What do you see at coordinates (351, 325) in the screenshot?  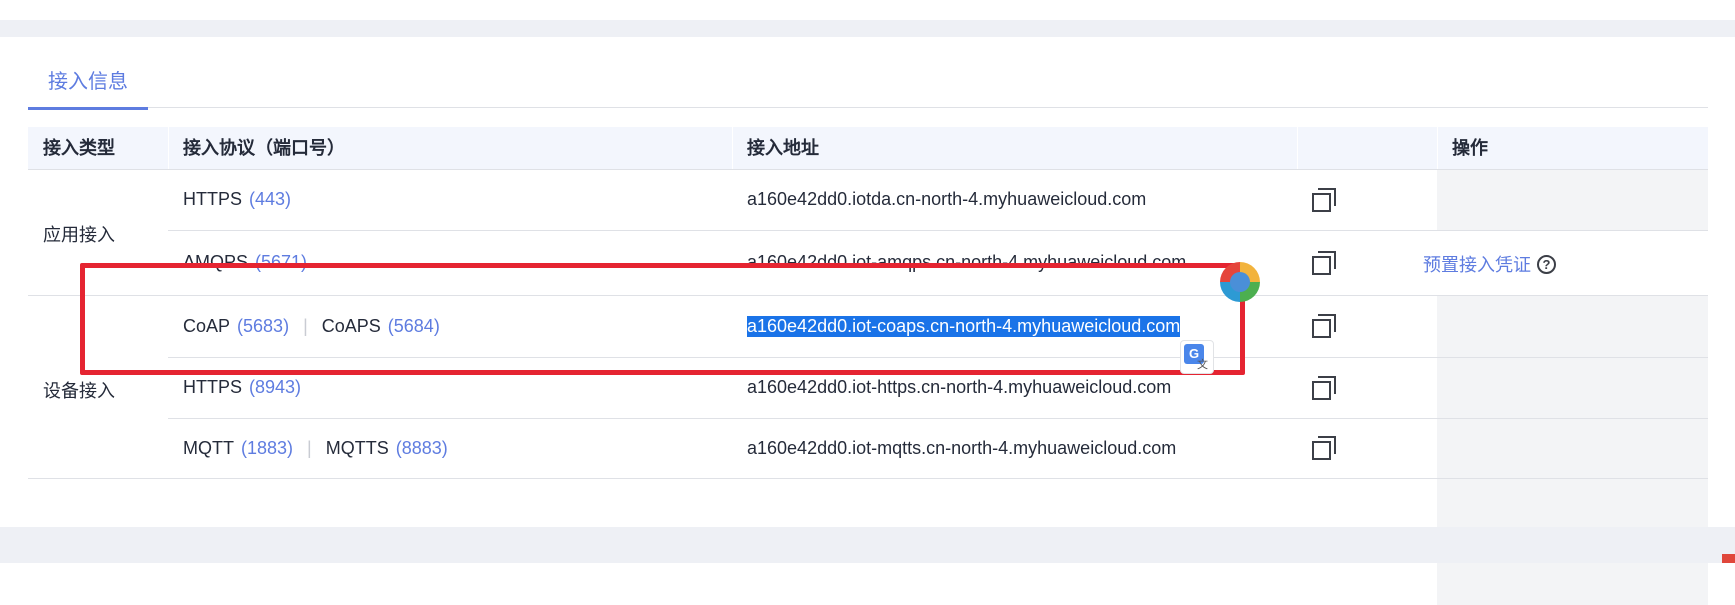 I see `protocol-name: CoAPS` at bounding box center [351, 325].